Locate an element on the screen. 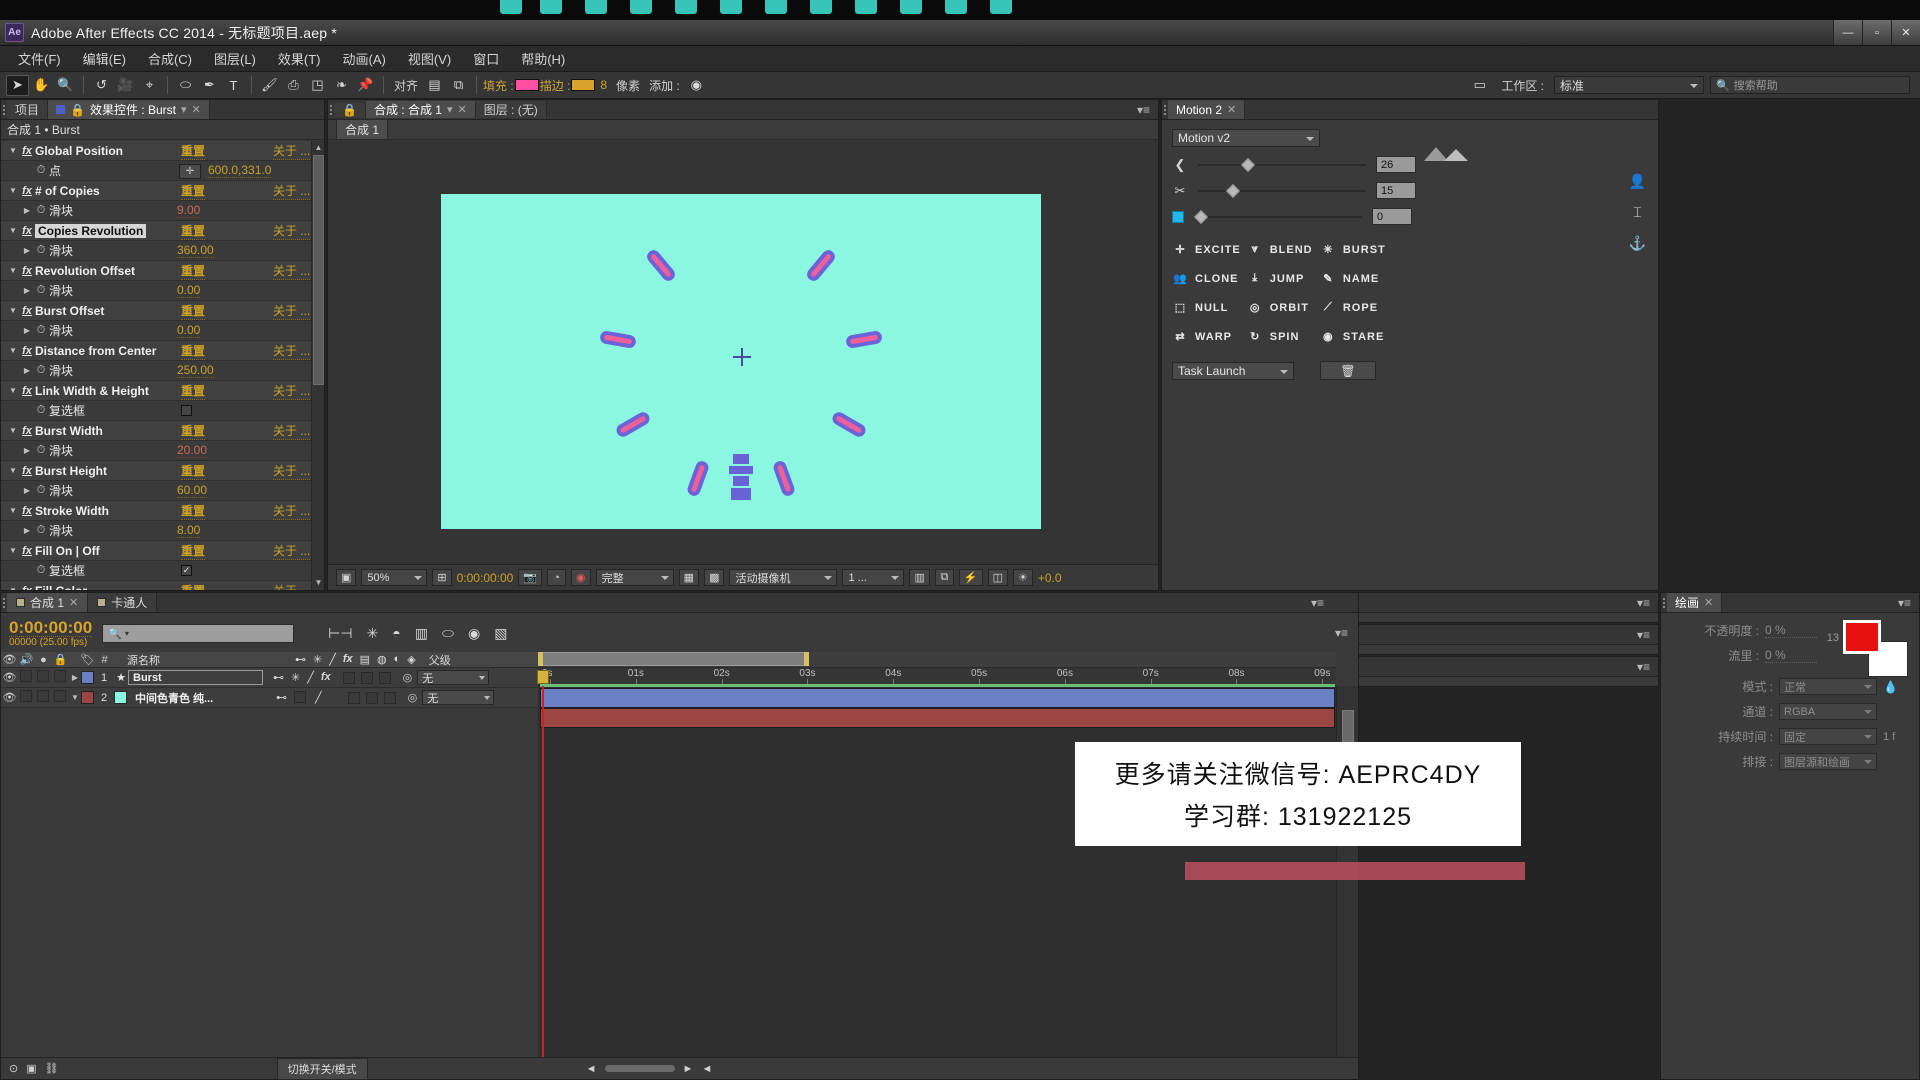 This screenshot has width=1920, height=1080. mode-select: 正常 is located at coordinates (1828, 686).